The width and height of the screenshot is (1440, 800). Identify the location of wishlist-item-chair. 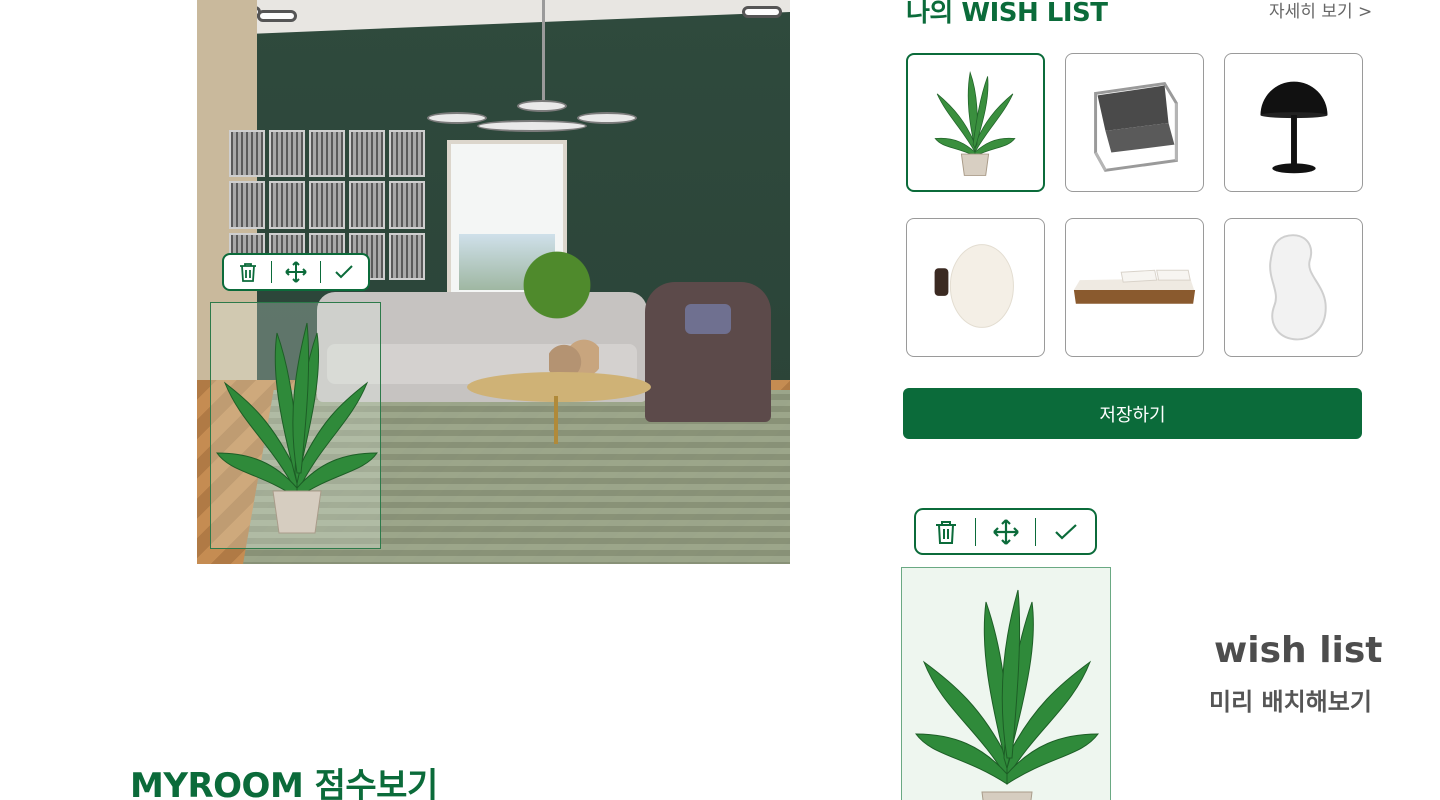
(1134, 122).